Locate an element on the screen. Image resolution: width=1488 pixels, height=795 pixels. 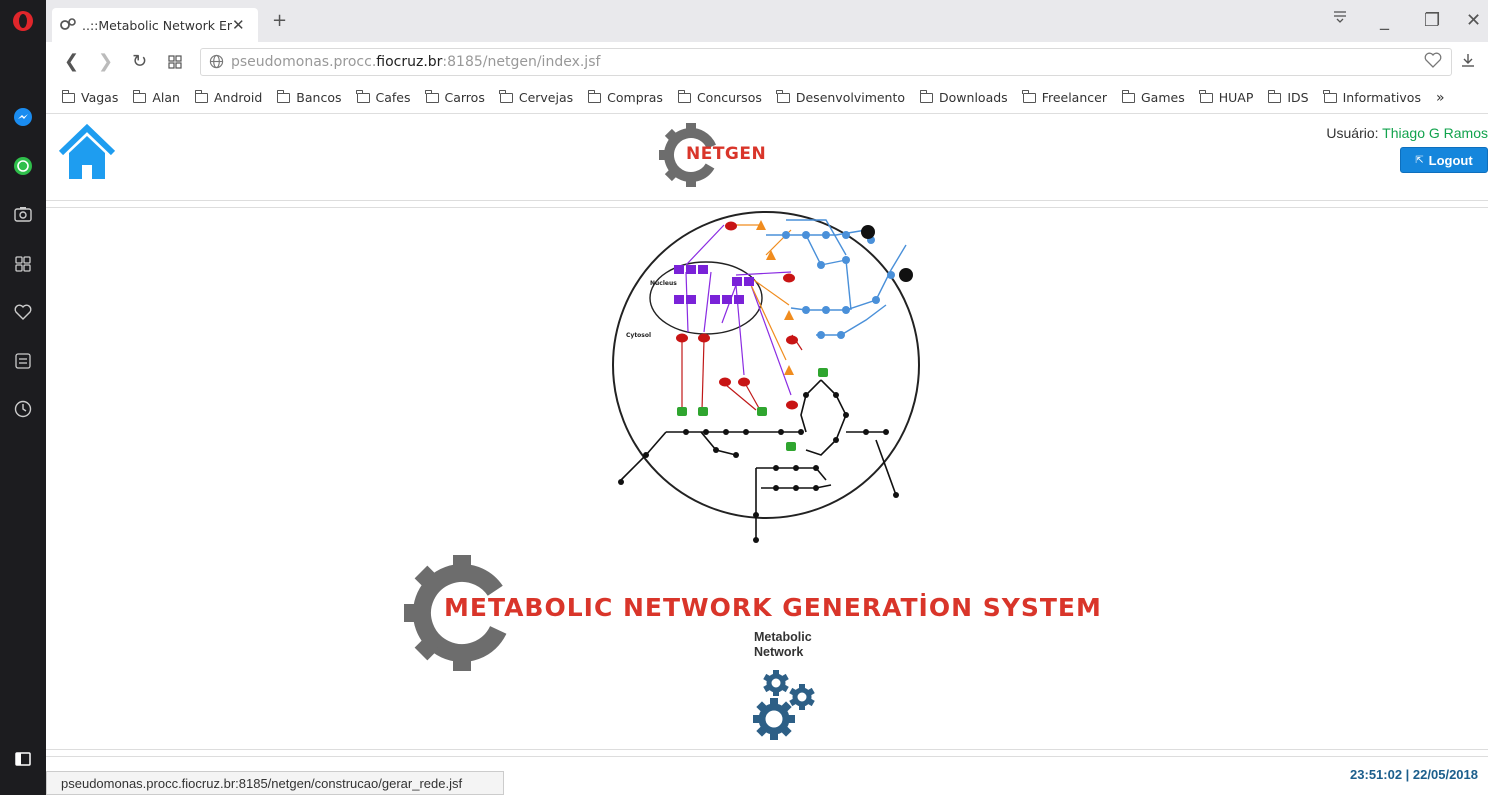
bookmark-label: Downloads is located at coordinates (973, 97).